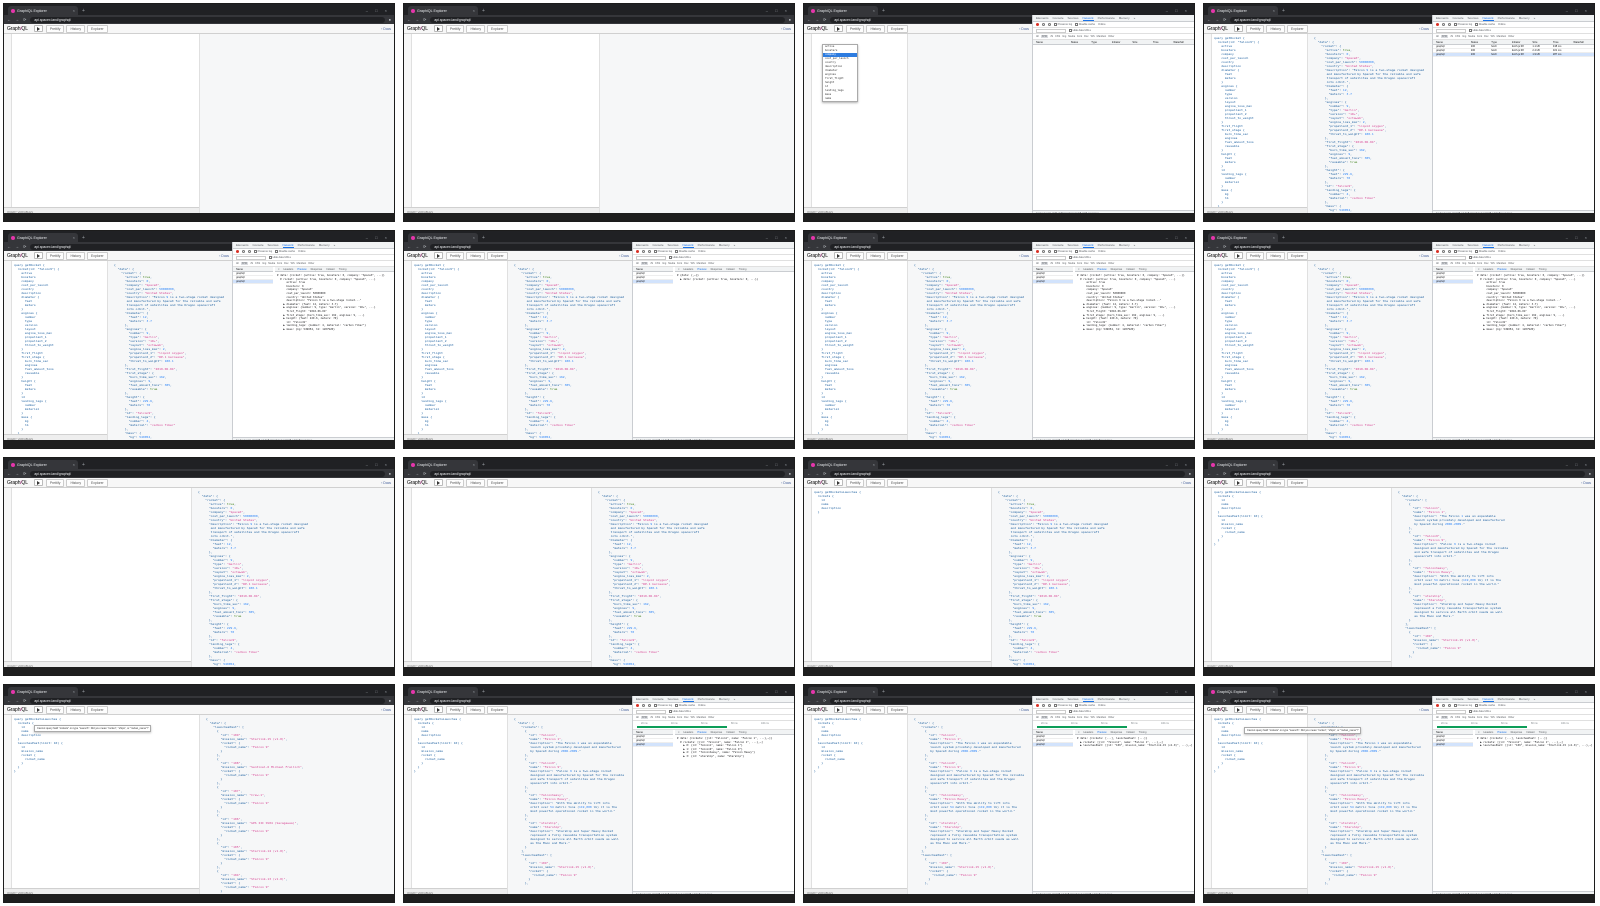 This screenshot has height=906, width=1600. What do you see at coordinates (706, 245) in the screenshot?
I see `devtools-tab: Performance` at bounding box center [706, 245].